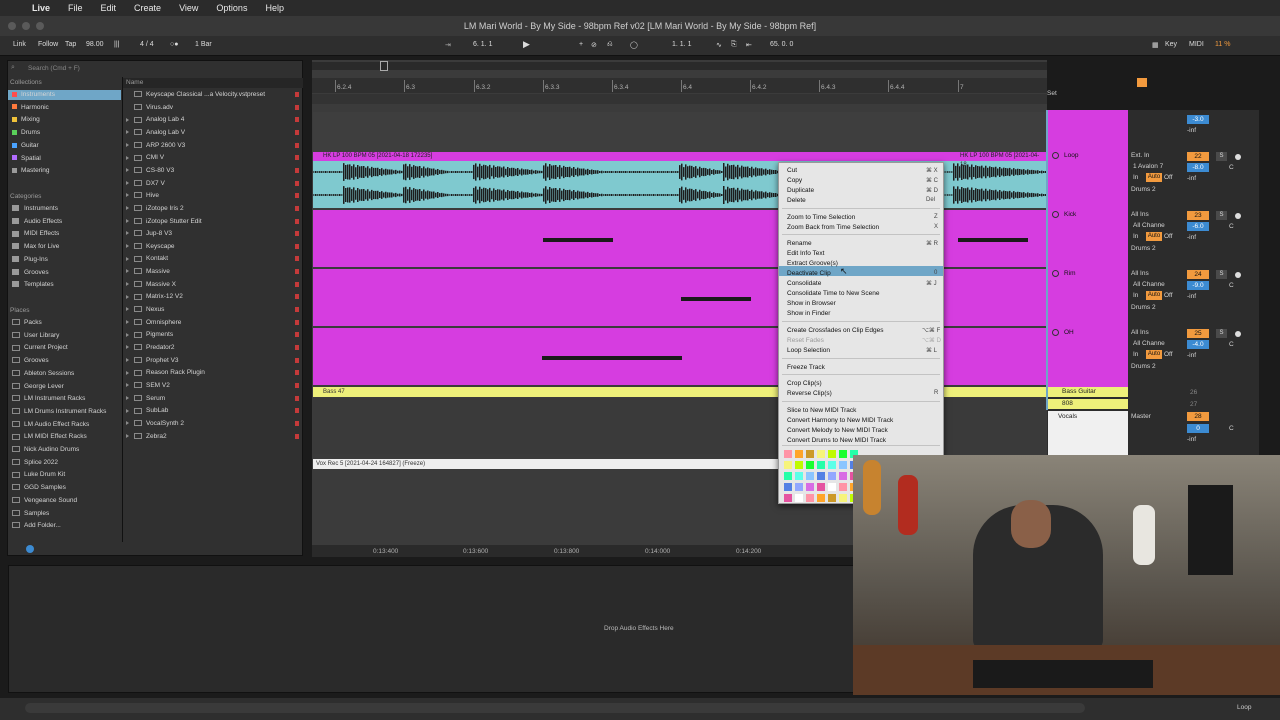  Describe the element at coordinates (145, 184) in the screenshot. I see `browser-item: DX7 V` at that location.